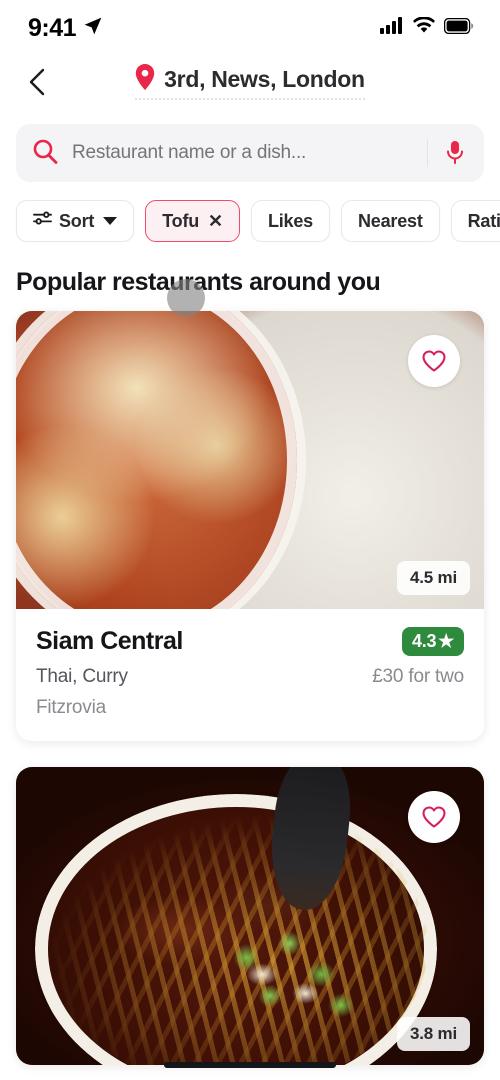 This screenshot has height=1080, width=500. I want to click on location-text: 3rd, News, London, so click(264, 79).